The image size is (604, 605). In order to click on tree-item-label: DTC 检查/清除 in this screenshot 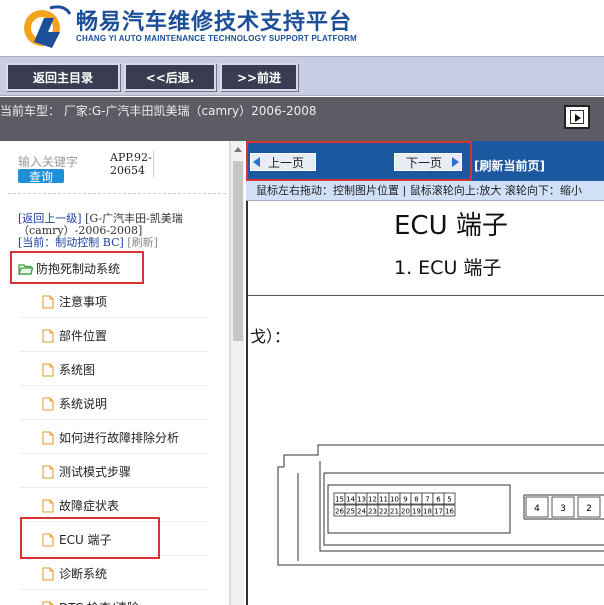, I will do `click(99, 602)`.